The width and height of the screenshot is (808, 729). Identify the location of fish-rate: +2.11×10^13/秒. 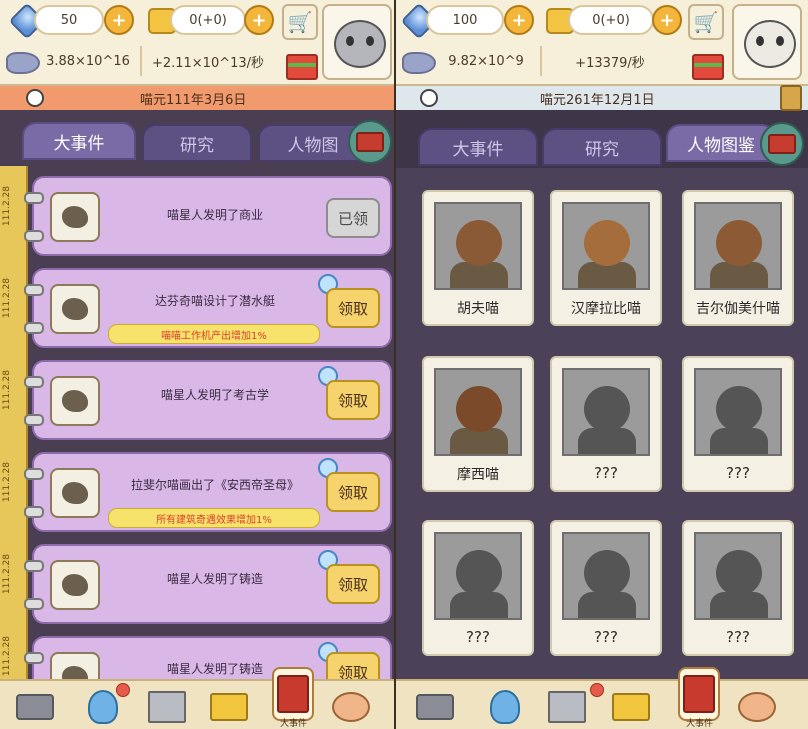
(208, 63).